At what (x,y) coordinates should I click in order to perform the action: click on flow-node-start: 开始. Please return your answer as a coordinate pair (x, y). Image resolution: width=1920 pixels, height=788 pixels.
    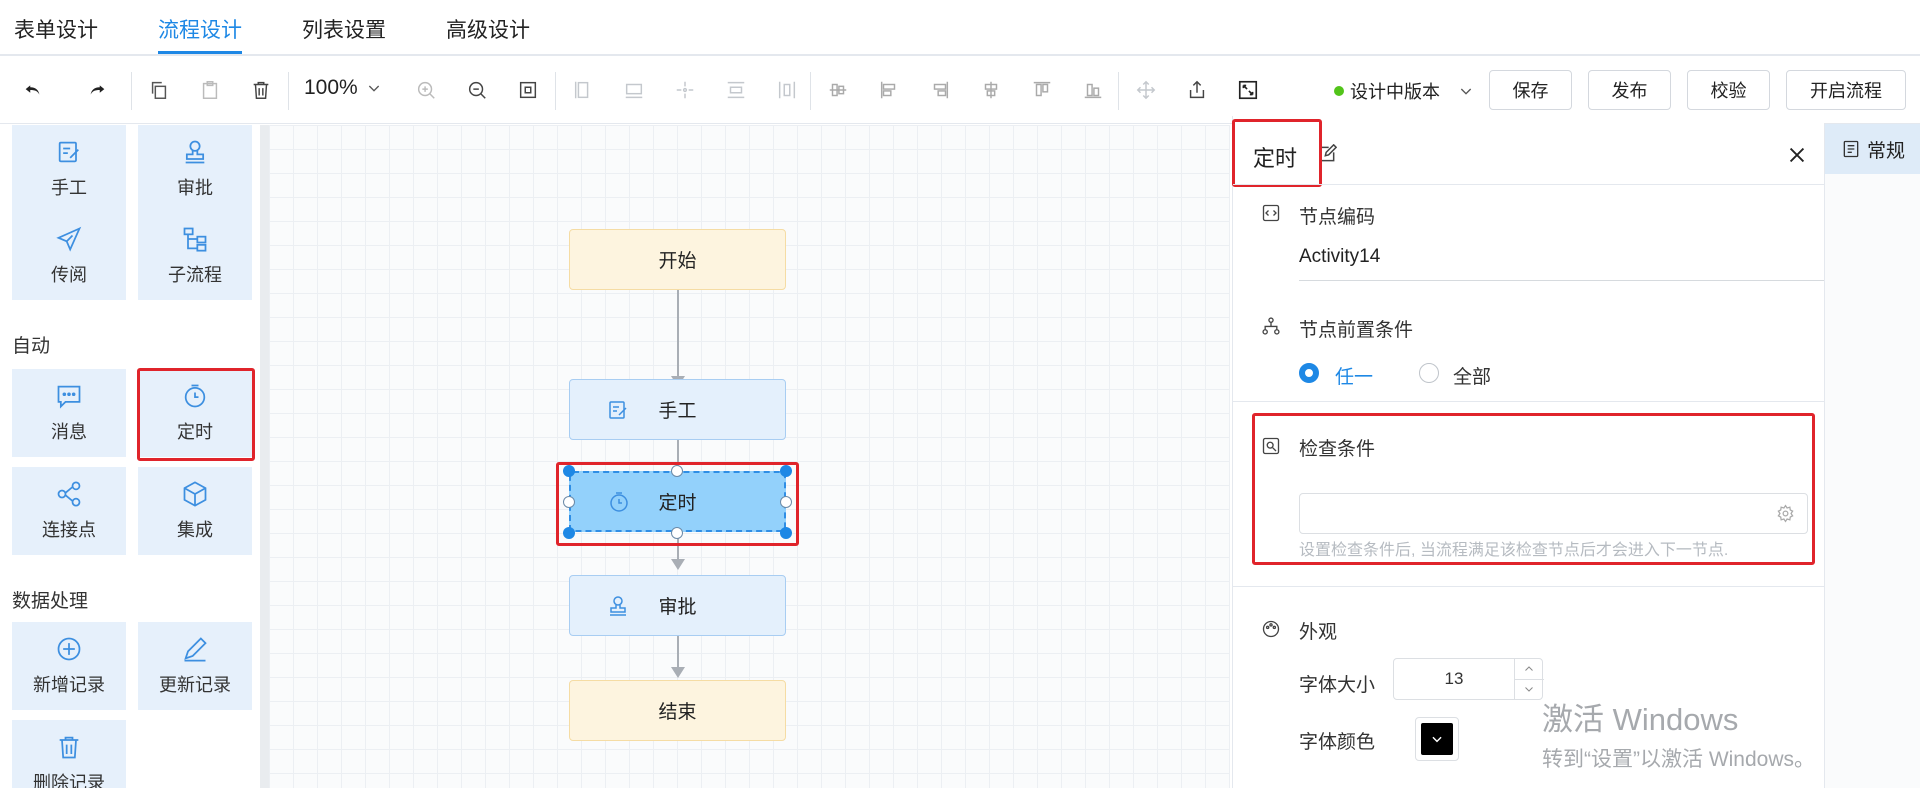
    Looking at the image, I should click on (677, 259).